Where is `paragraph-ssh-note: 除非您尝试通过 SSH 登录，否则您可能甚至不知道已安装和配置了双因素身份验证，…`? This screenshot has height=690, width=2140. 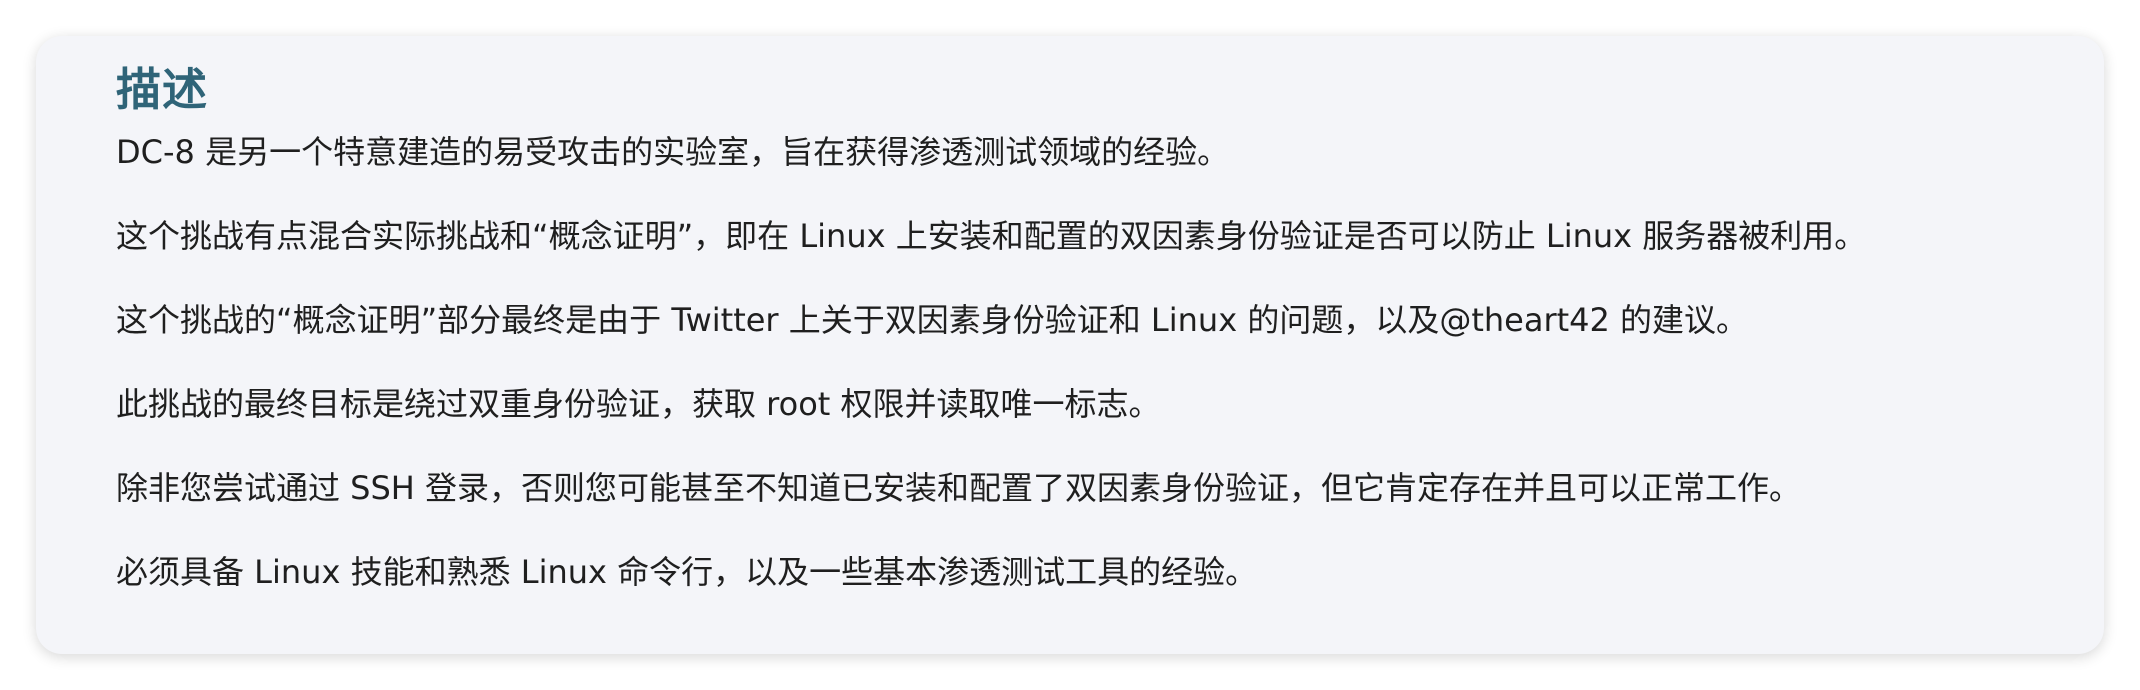 paragraph-ssh-note: 除非您尝试通过 SSH 登录，否则您可能甚至不知道已安装和配置了双因素身份验证，… is located at coordinates (959, 488).